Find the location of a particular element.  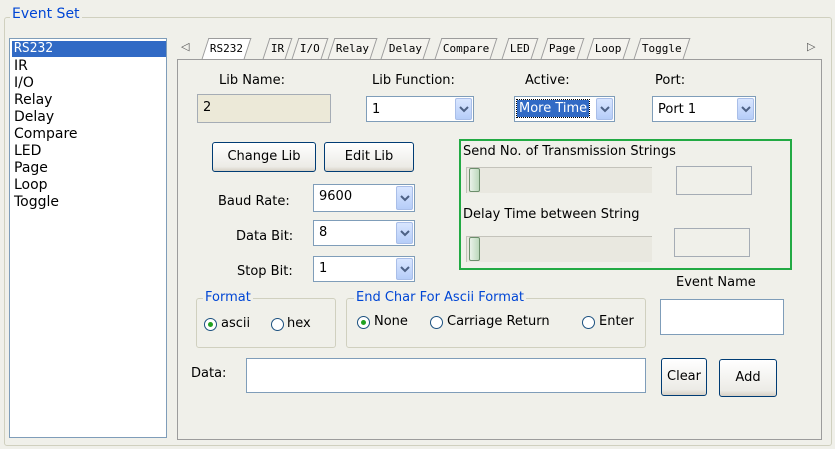

end-char-title: End Char For Ascii Format is located at coordinates (440, 297).